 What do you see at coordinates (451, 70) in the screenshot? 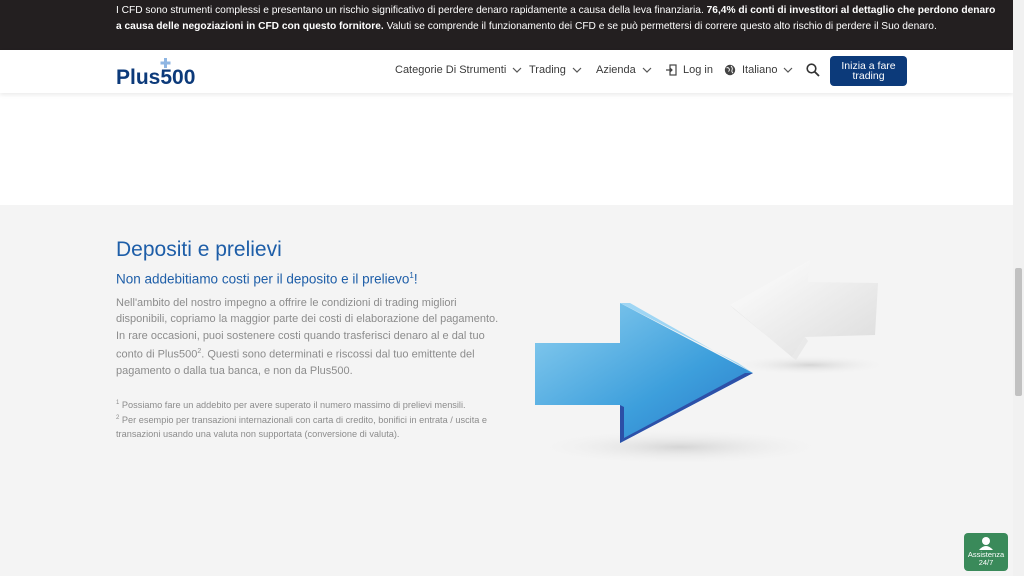
I see `nav-instruments-label: Categorie Di Strumenti` at bounding box center [451, 70].